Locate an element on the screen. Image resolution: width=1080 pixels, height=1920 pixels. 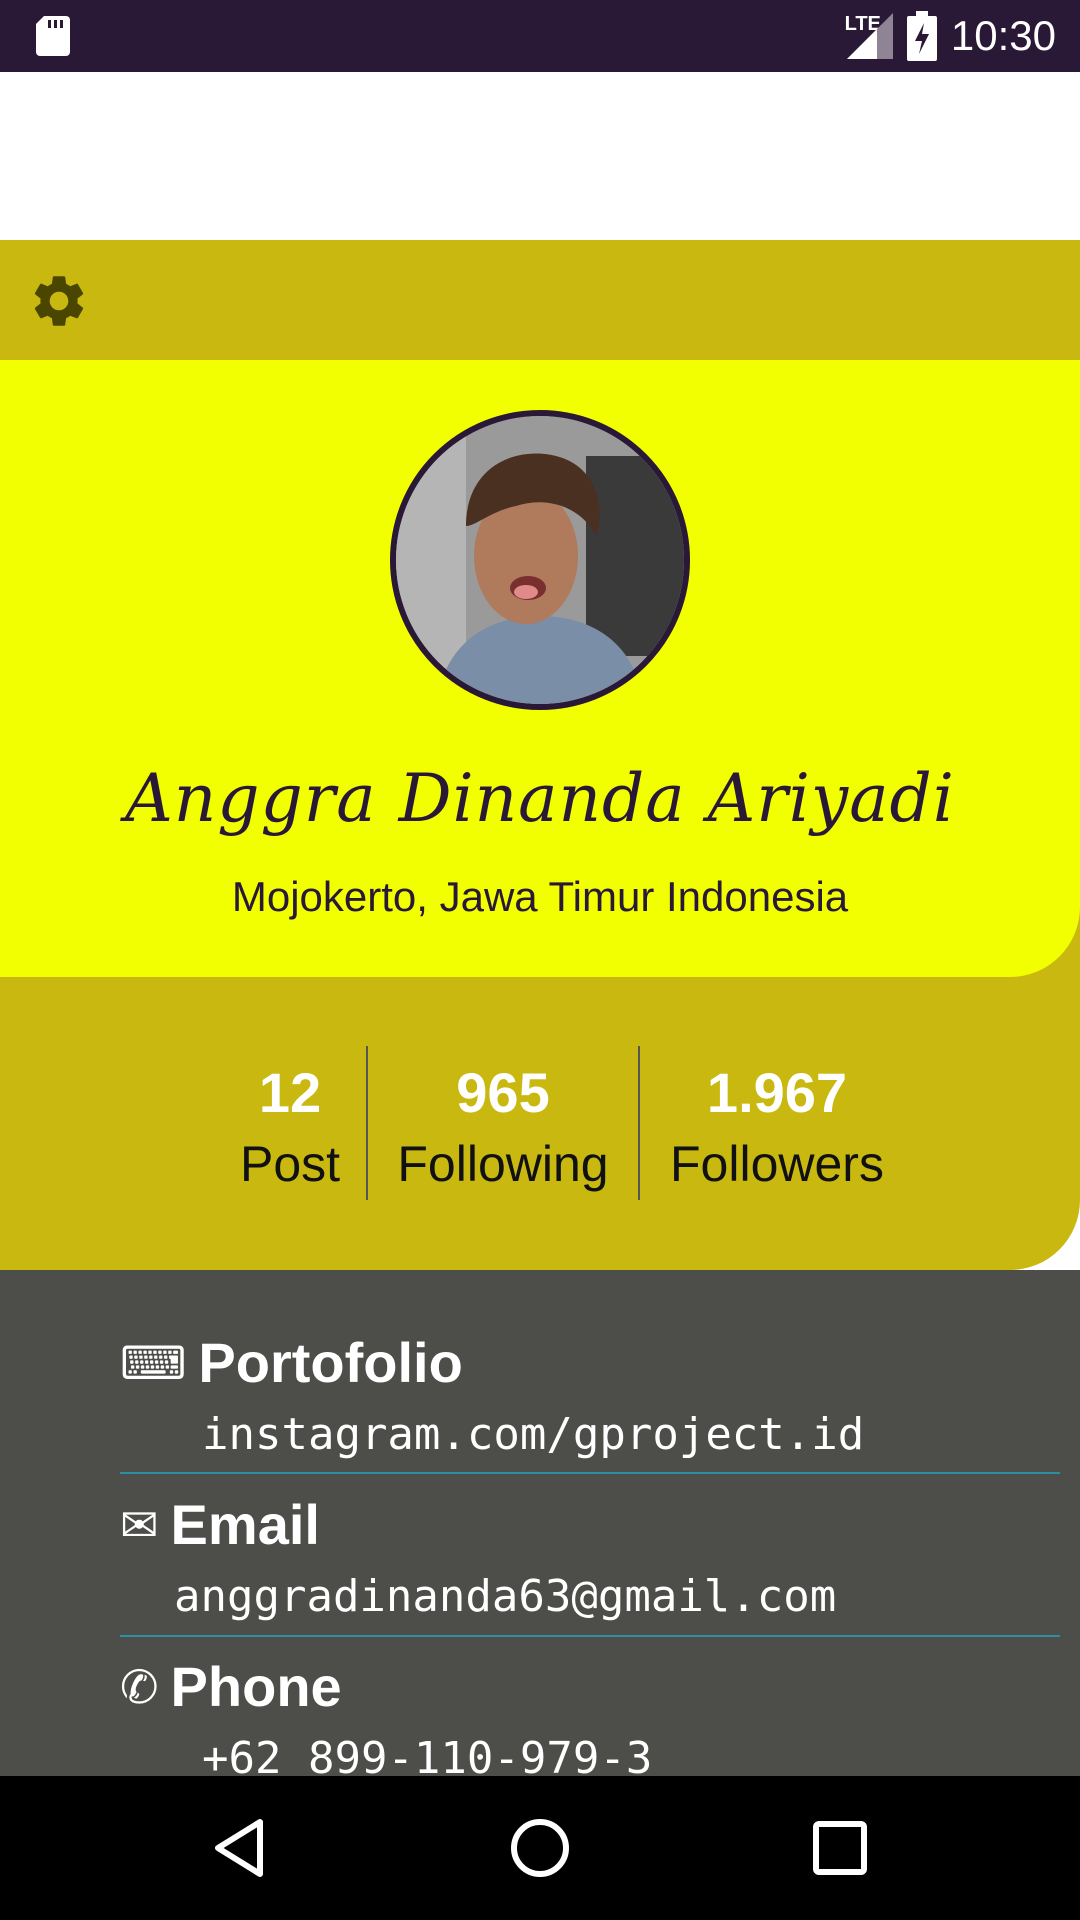
email-value: anggradinanda63@gmail.com is located at coordinates (505, 1596).